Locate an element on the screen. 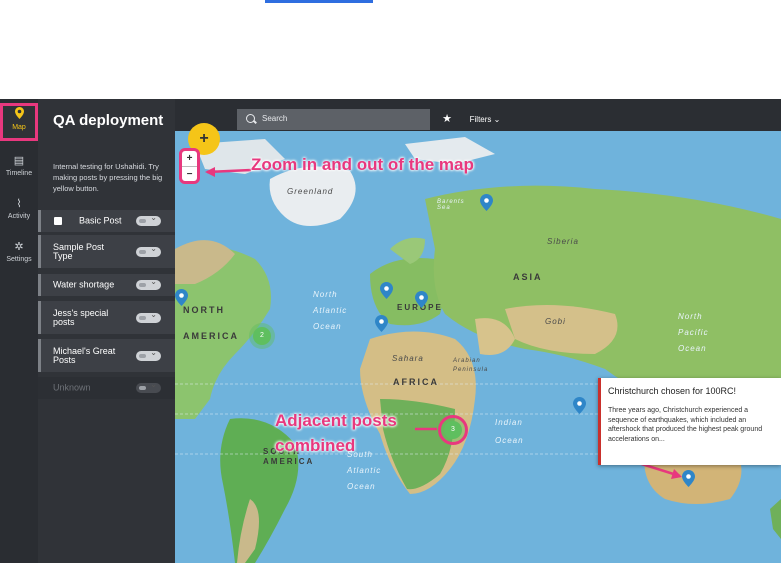 The width and height of the screenshot is (781, 563). activity-icon: ⌇ is located at coordinates (19, 204).